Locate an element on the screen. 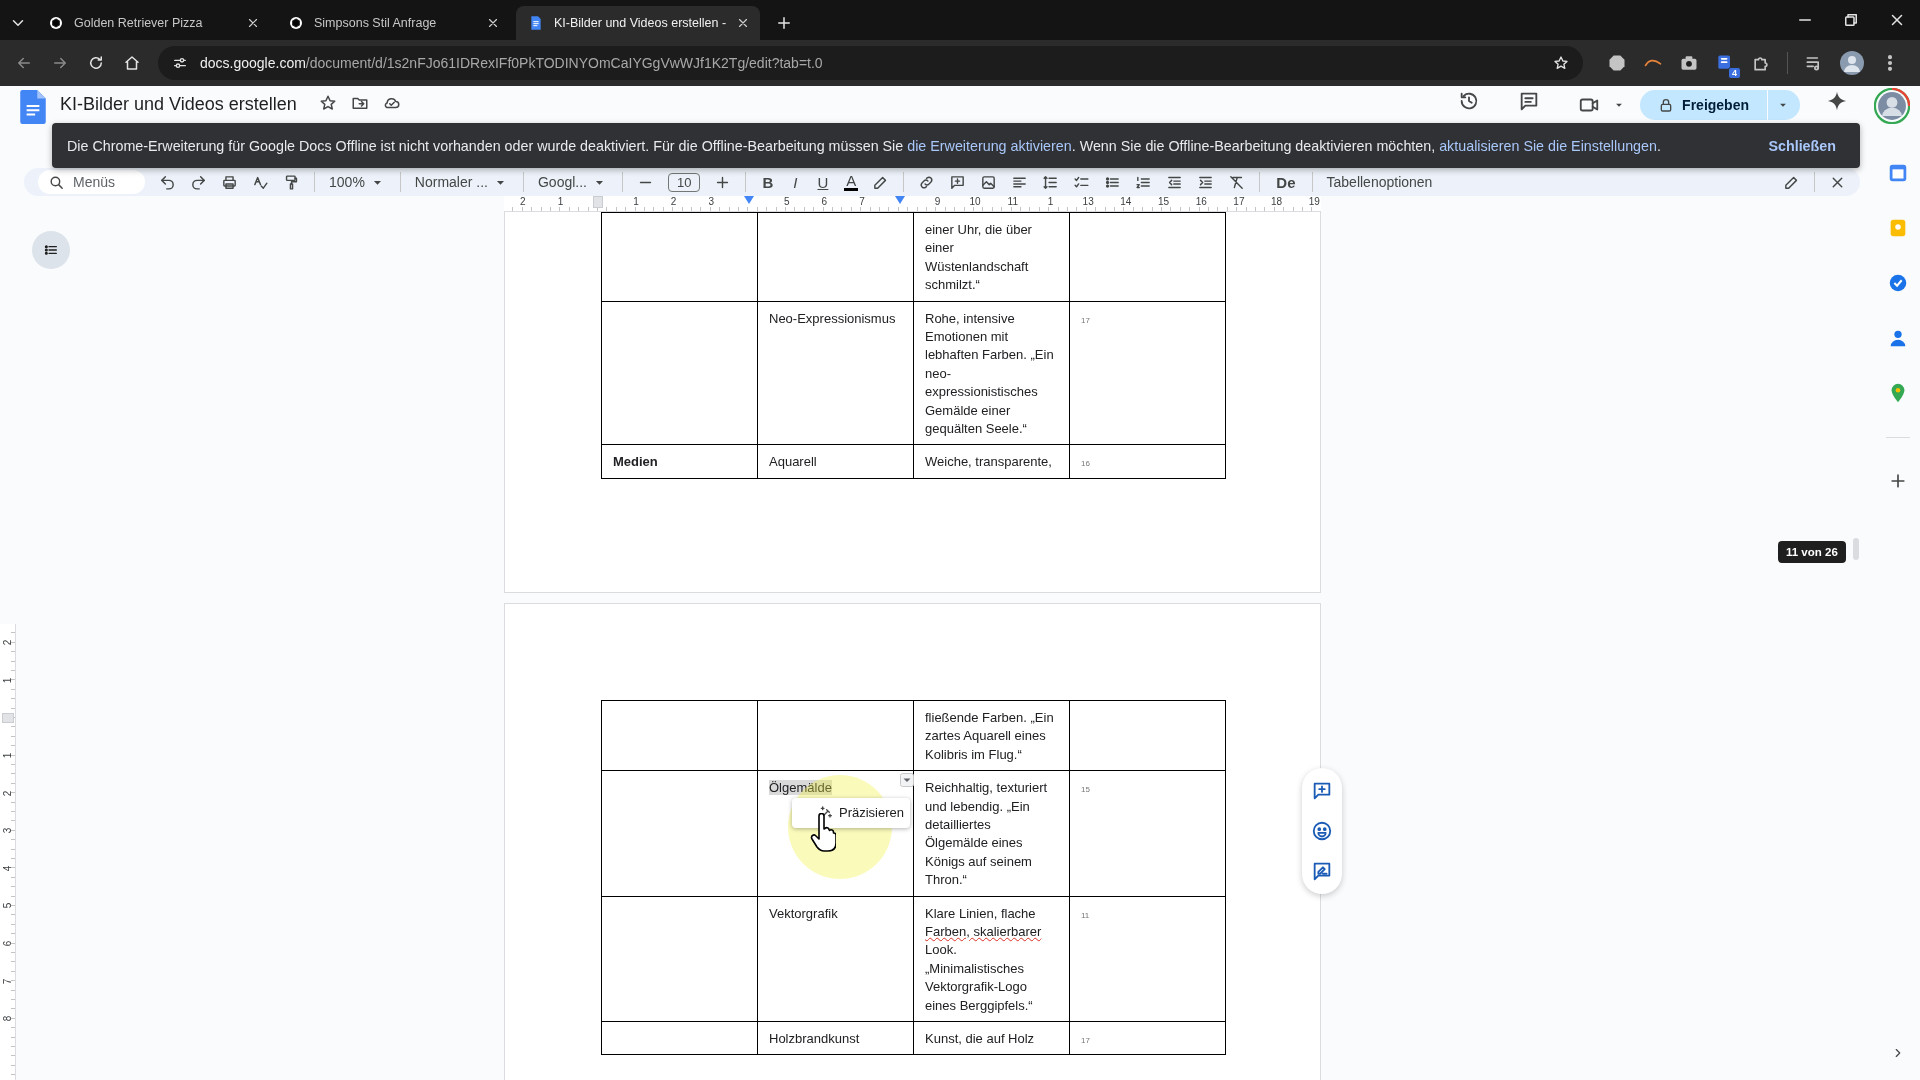 The width and height of the screenshot is (1920, 1080). language-button: De is located at coordinates (1286, 182).